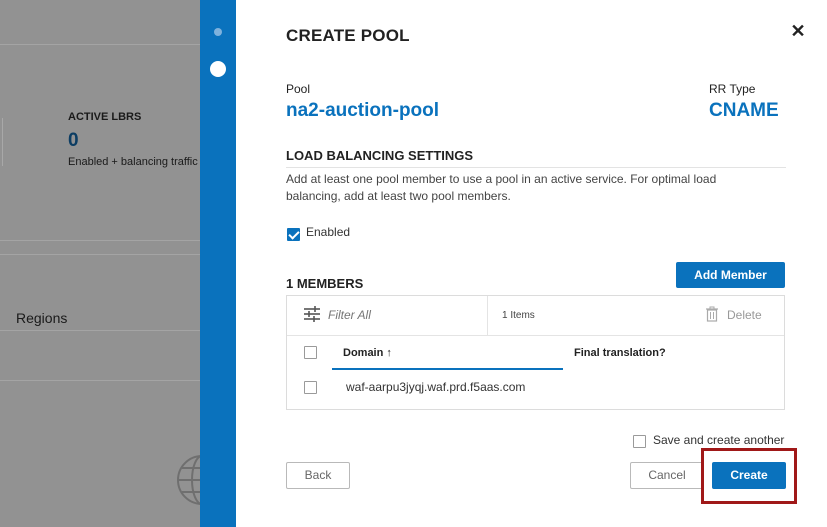  Describe the element at coordinates (42, 318) in the screenshot. I see `regions-label: Regions` at that location.